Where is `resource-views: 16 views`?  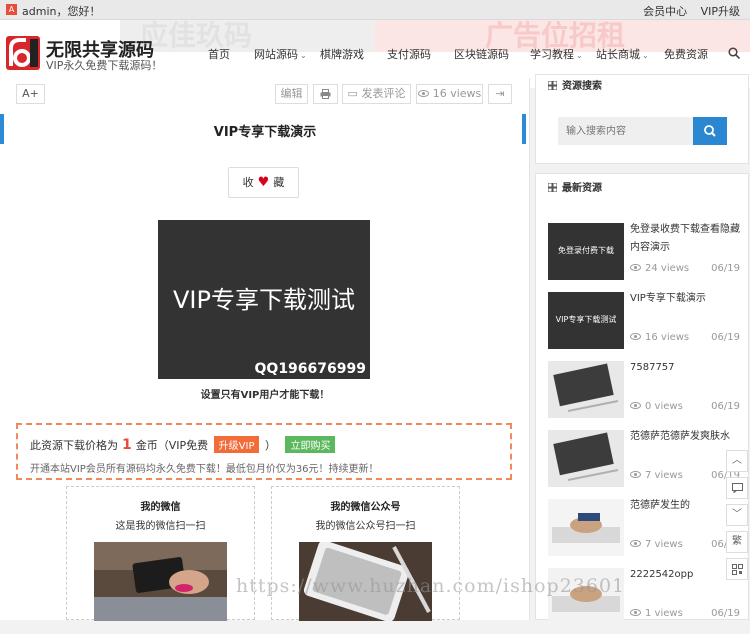
resource-views: 16 views is located at coordinates (659, 337).